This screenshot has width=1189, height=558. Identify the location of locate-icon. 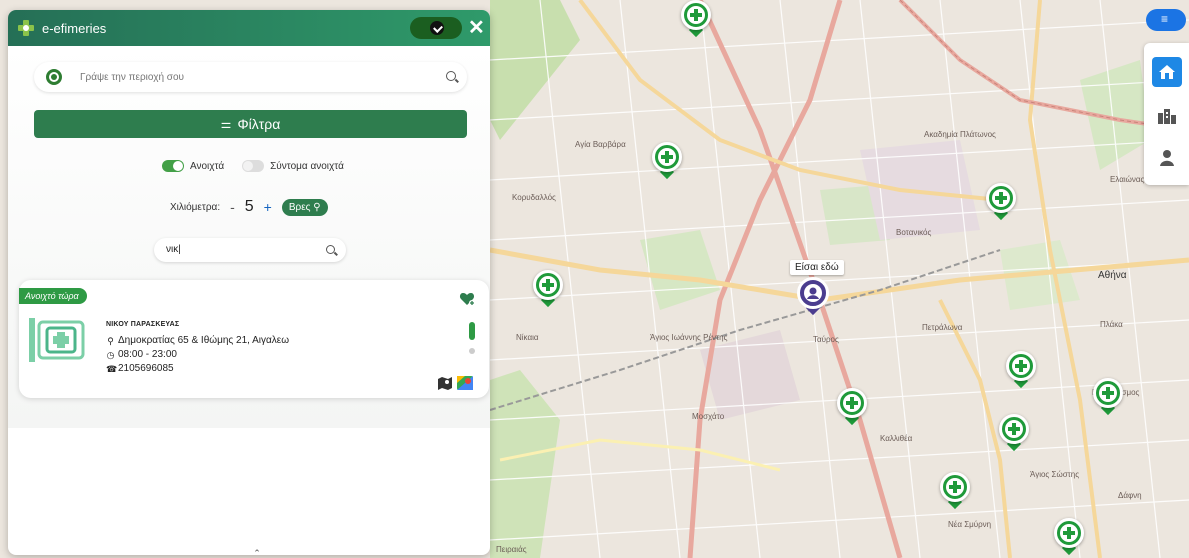
(54, 77).